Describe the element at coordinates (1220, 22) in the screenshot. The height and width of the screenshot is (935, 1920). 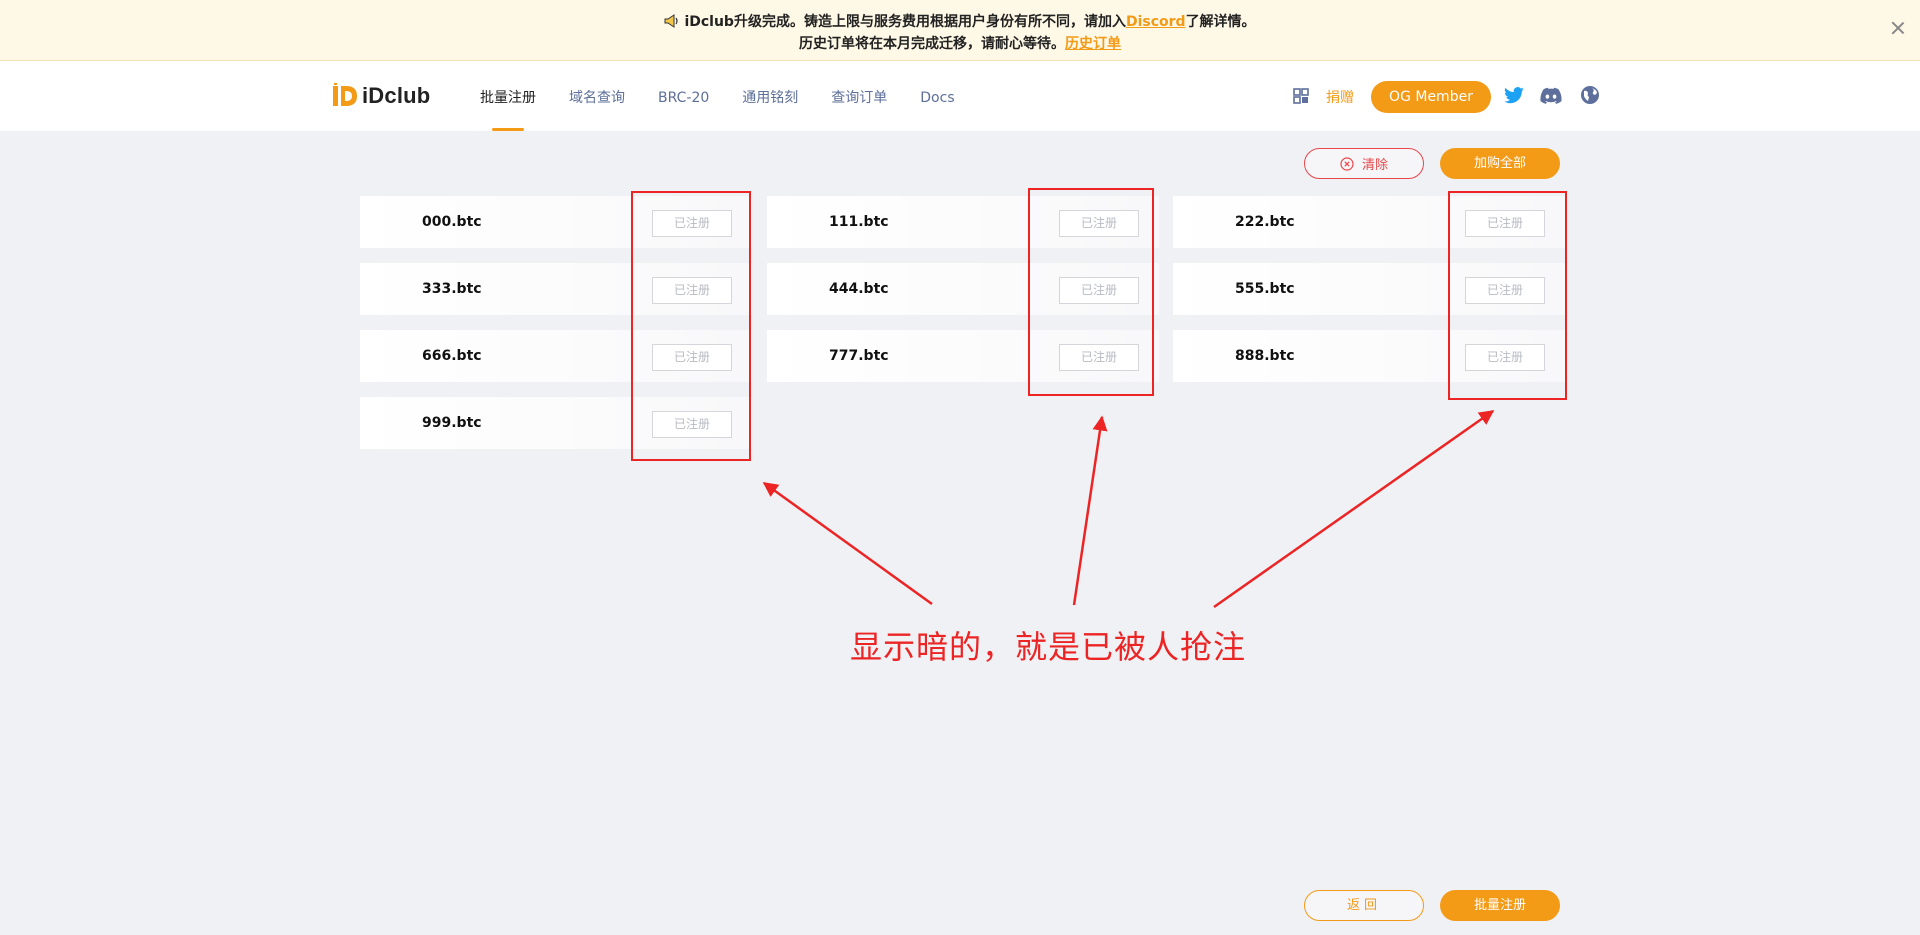
I see `announcement-text-suffix: 了解详情。` at that location.